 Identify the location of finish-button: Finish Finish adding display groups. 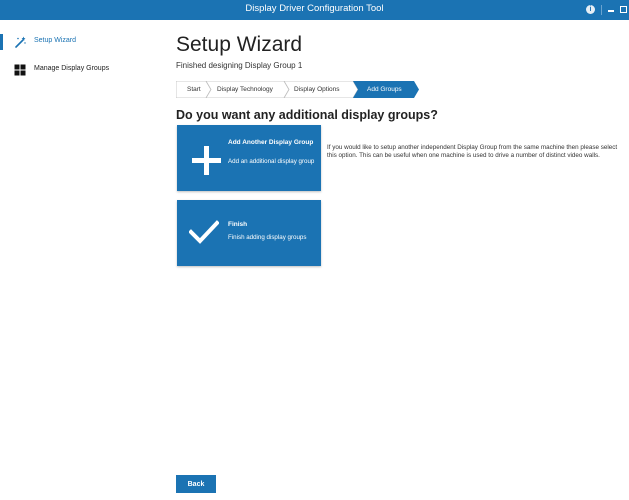
(249, 233).